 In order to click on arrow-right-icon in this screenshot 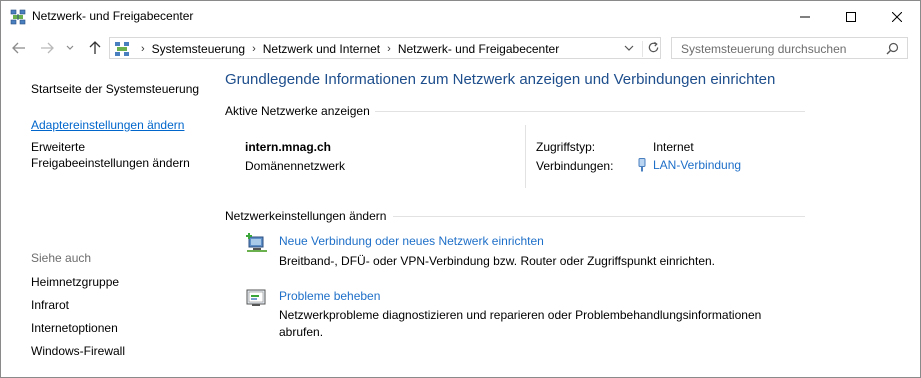, I will do `click(47, 48)`.